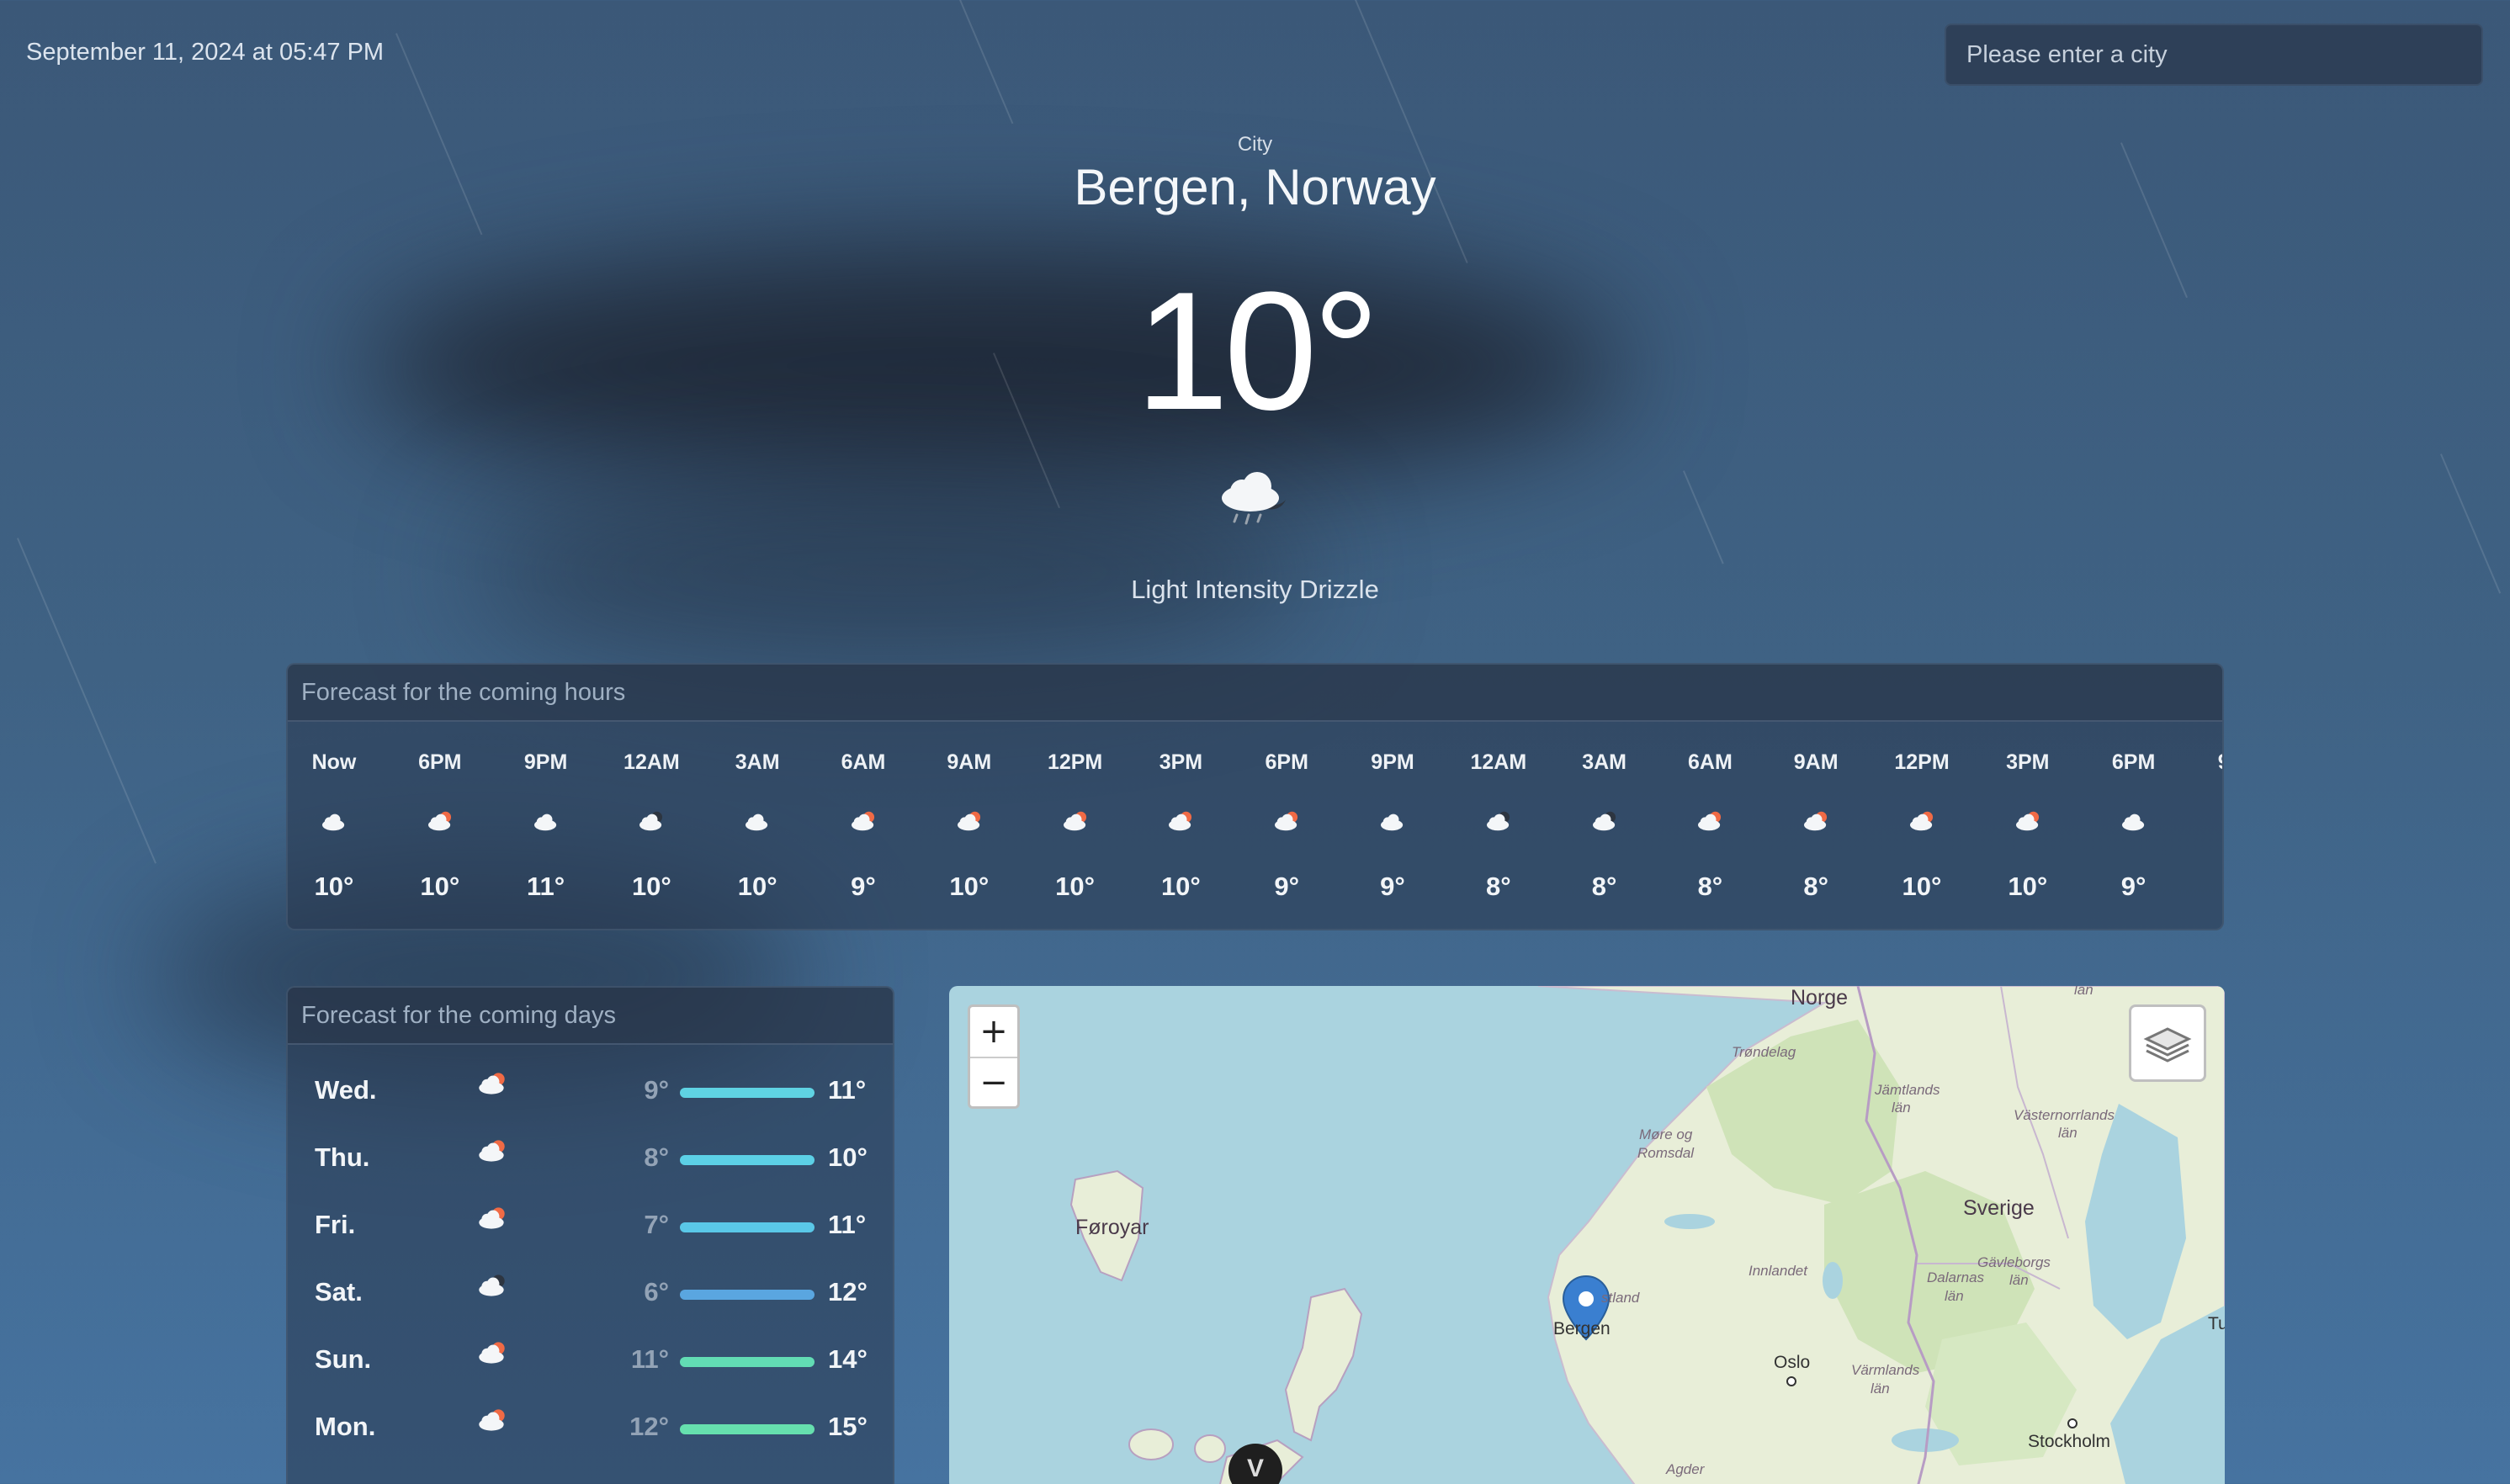  Describe the element at coordinates (1255, 693) in the screenshot. I see `hourly-forecast-title: Forecast for the coming hours` at that location.